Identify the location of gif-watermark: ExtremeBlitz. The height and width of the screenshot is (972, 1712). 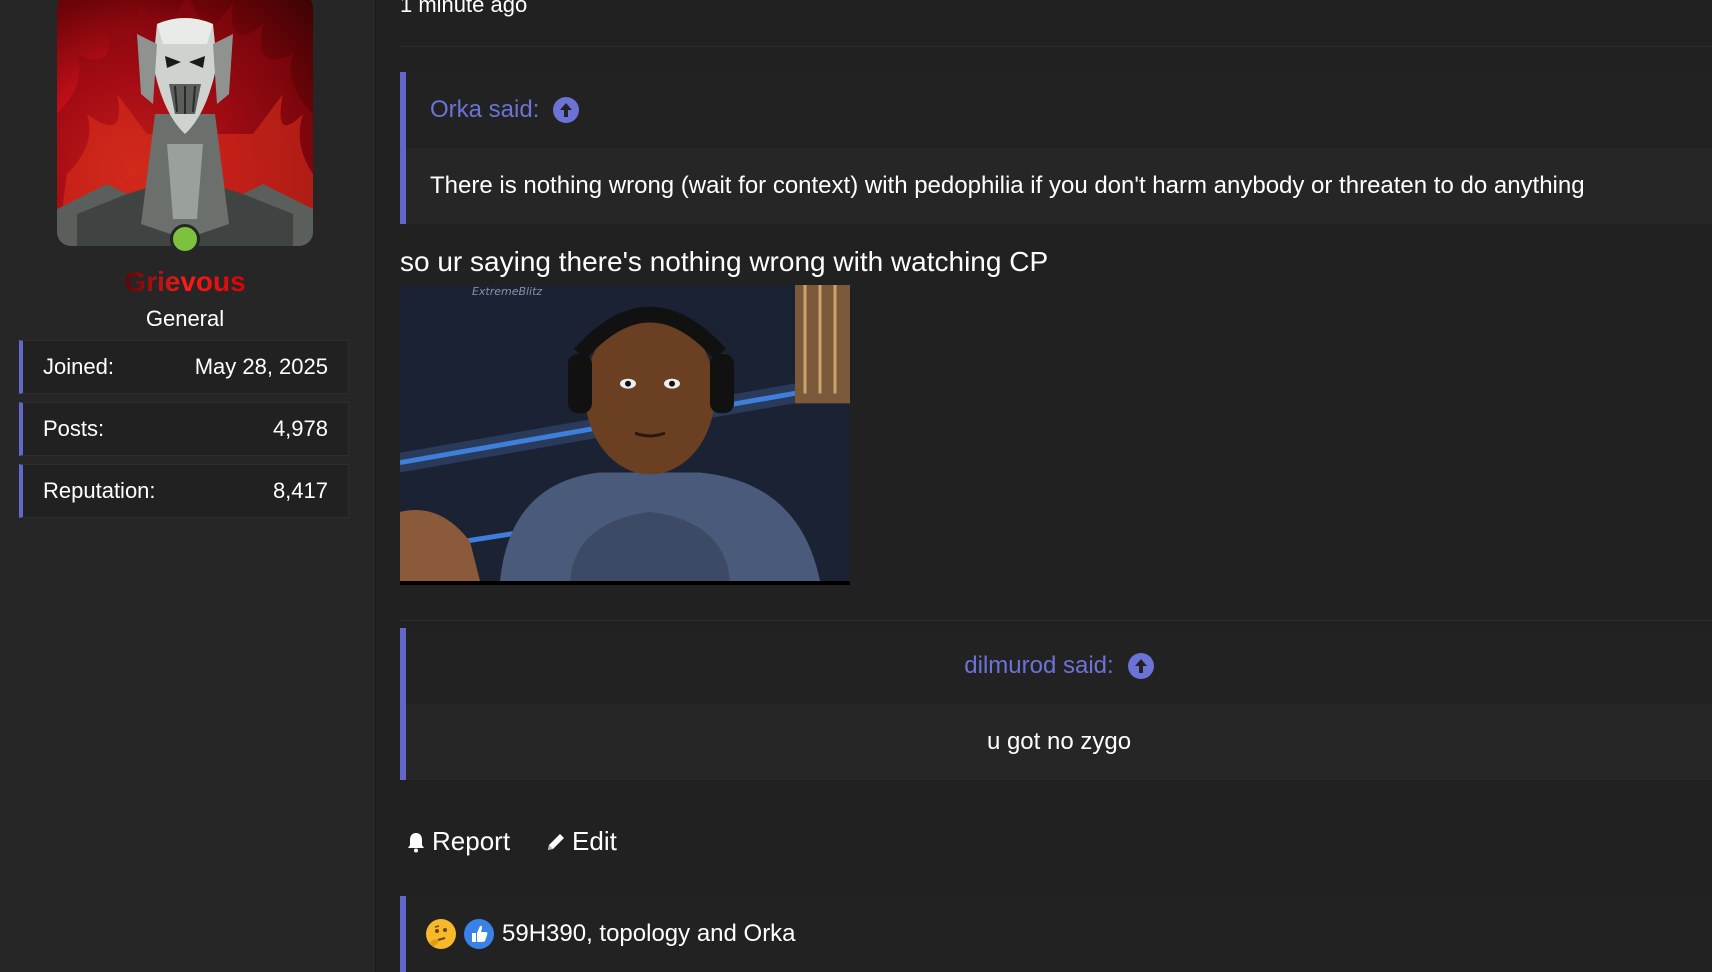
(507, 291).